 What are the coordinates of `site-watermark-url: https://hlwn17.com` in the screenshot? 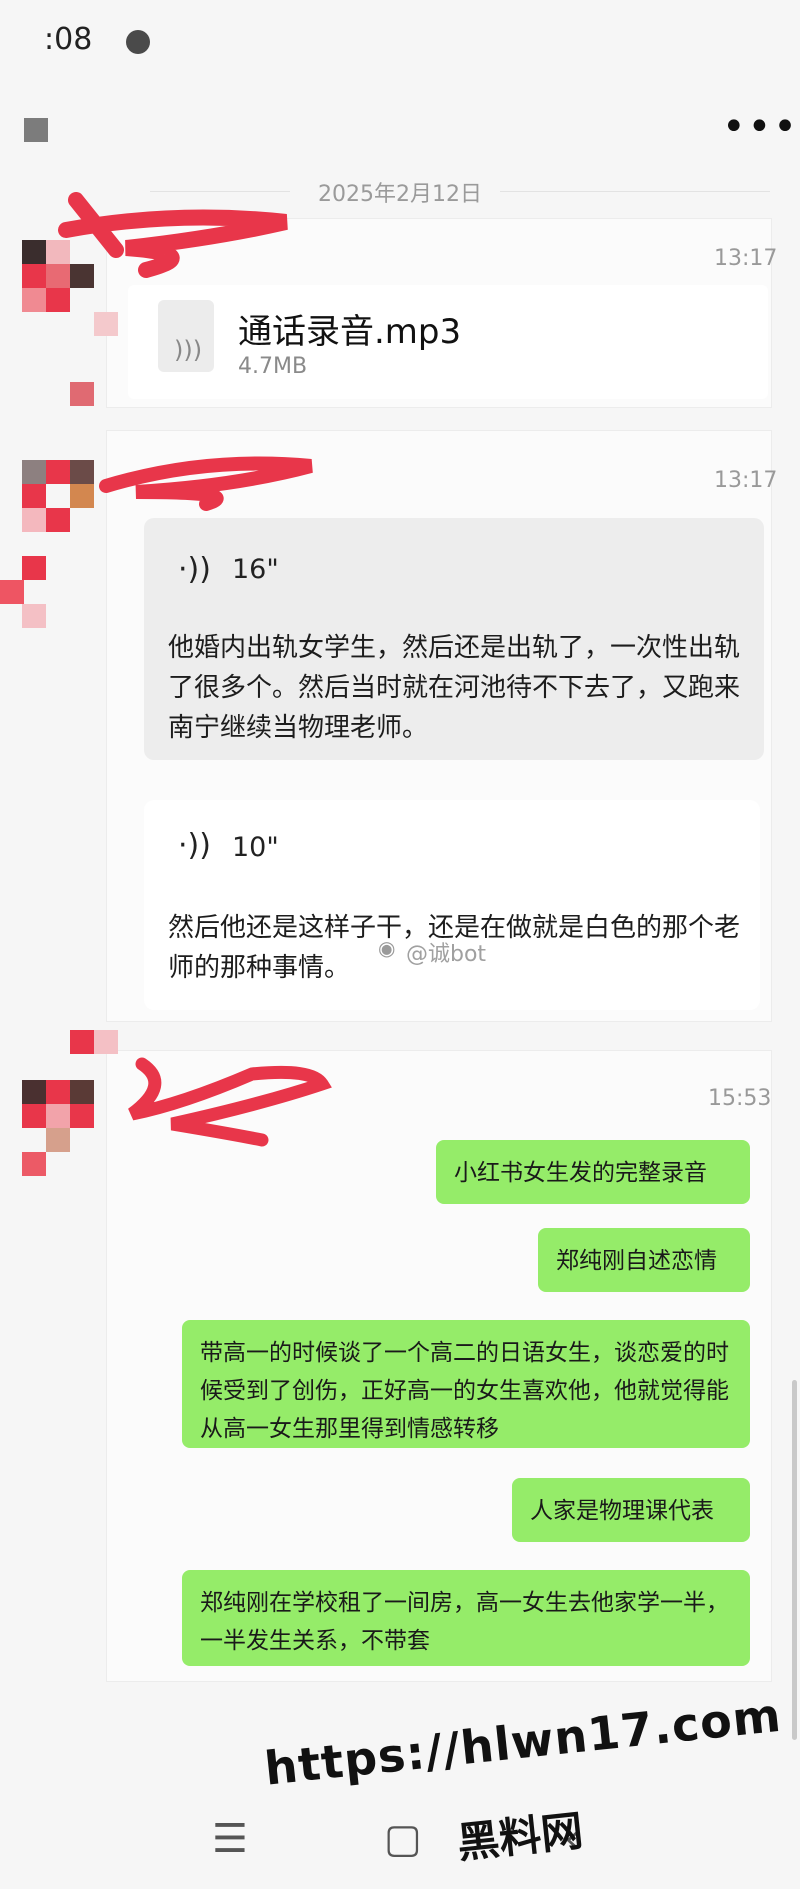 It's located at (523, 1741).